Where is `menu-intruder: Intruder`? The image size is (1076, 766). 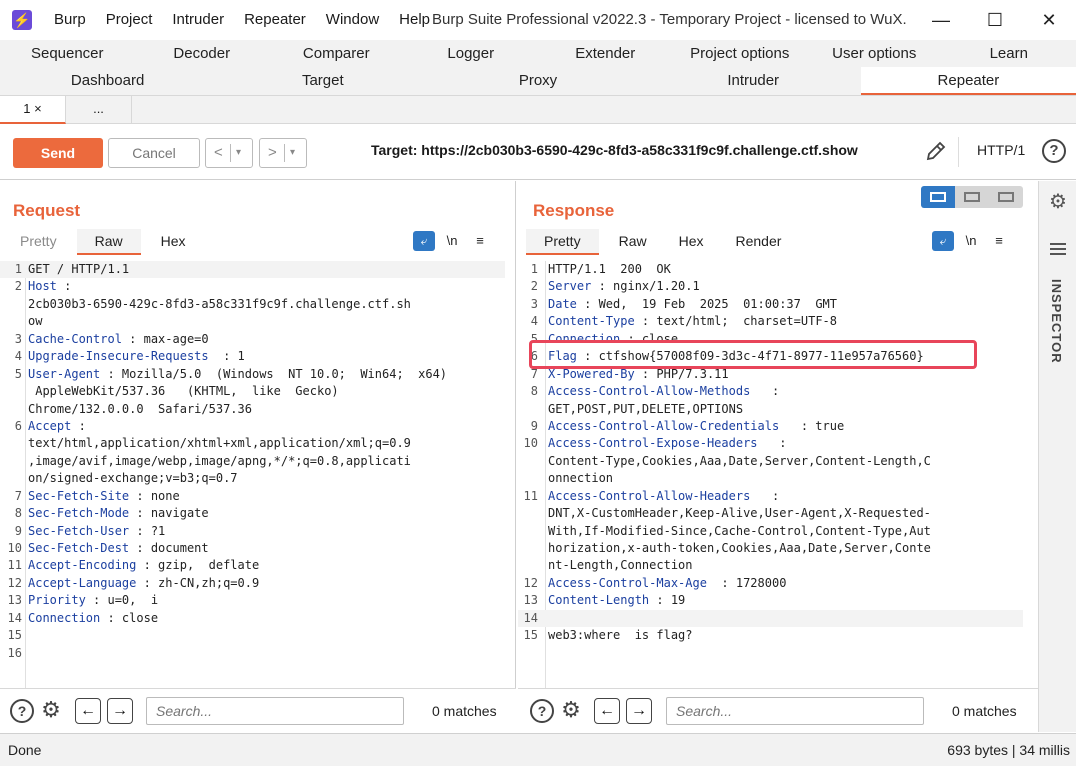 menu-intruder: Intruder is located at coordinates (198, 20).